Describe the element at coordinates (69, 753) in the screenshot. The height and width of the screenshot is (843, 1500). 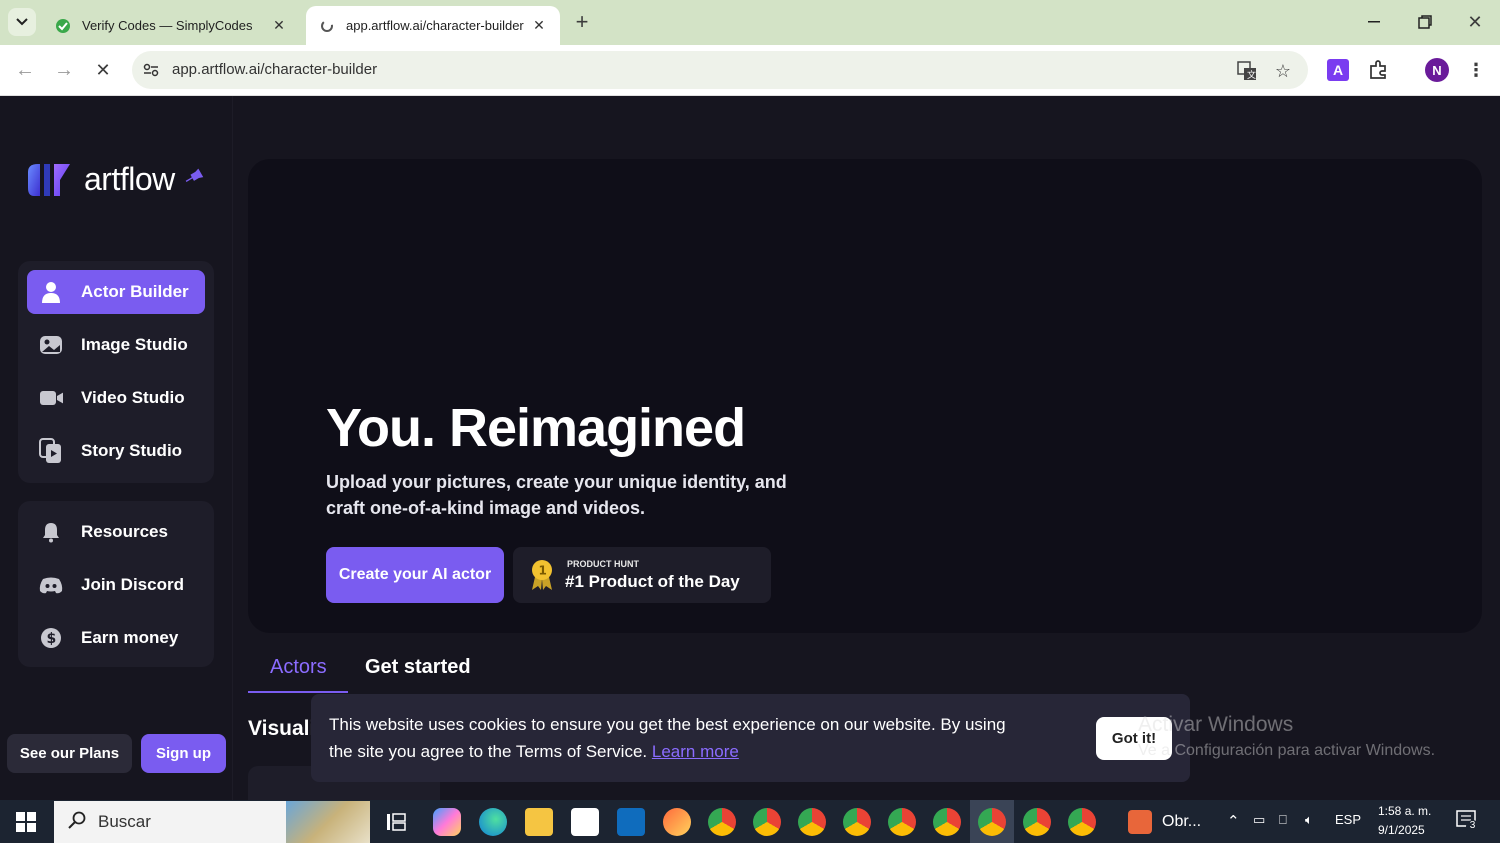
I see `see-plans-button: See our Plans` at that location.